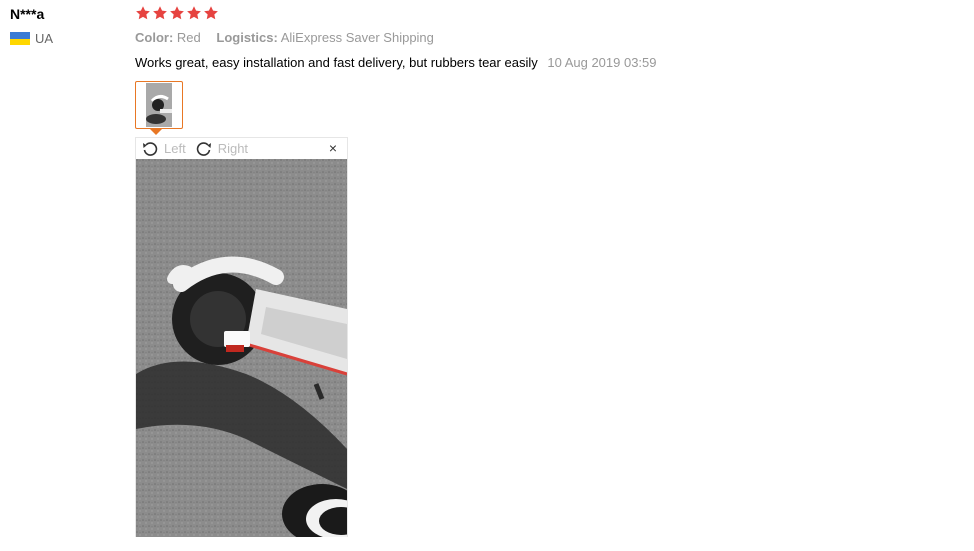 The image size is (974, 551). I want to click on close-viewer-button: ×, so click(333, 148).